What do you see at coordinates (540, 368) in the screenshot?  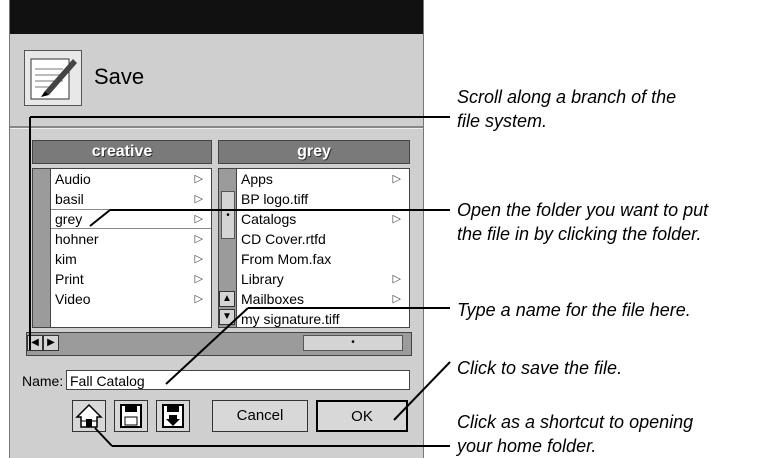 I see `callout-save: Click to save the file.` at bounding box center [540, 368].